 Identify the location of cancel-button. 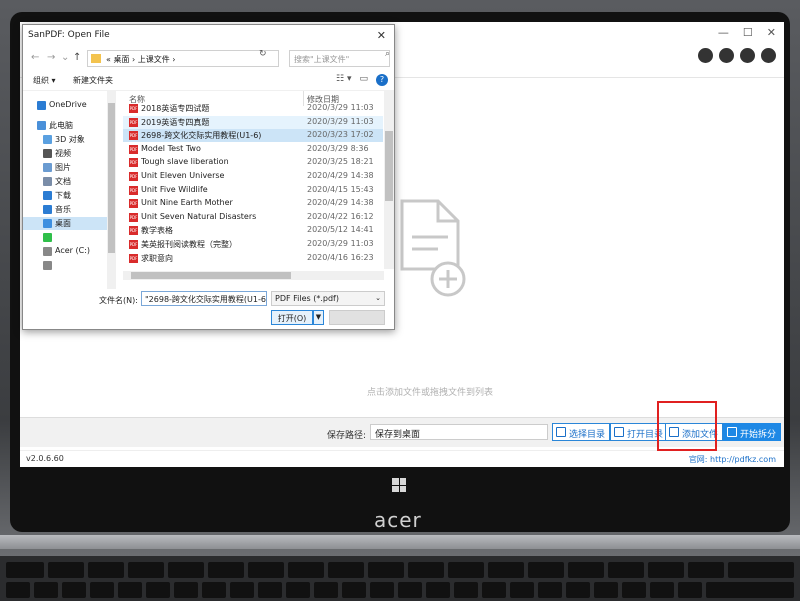
(357, 317).